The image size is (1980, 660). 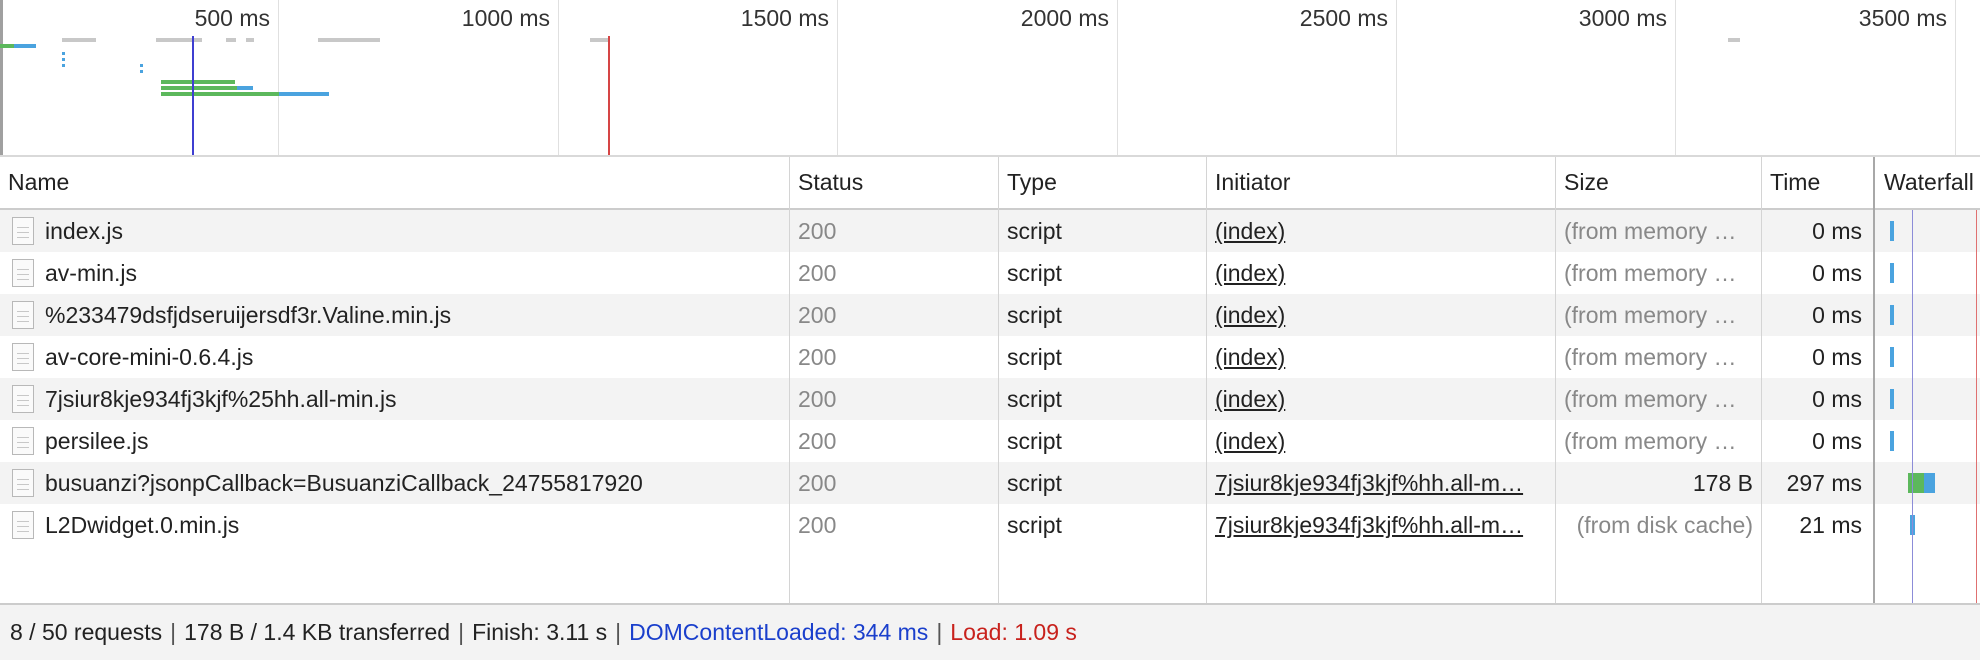 What do you see at coordinates (394, 441) in the screenshot?
I see `request-name: persilee.js` at bounding box center [394, 441].